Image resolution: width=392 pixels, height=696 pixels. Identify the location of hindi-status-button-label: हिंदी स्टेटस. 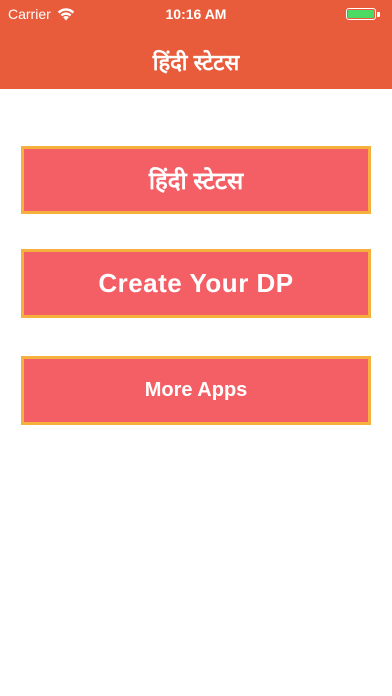
(196, 181).